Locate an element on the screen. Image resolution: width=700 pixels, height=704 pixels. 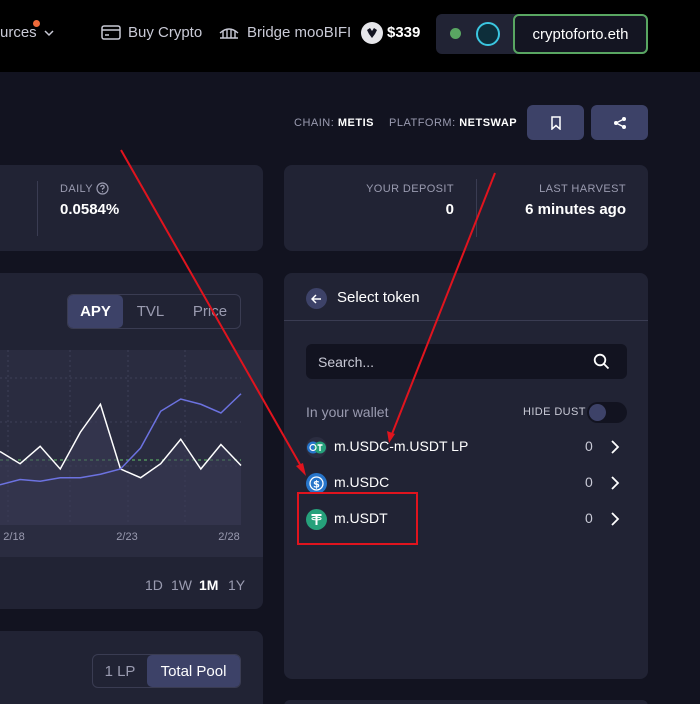
tab-1-lp: 1 LP is located at coordinates (120, 671).